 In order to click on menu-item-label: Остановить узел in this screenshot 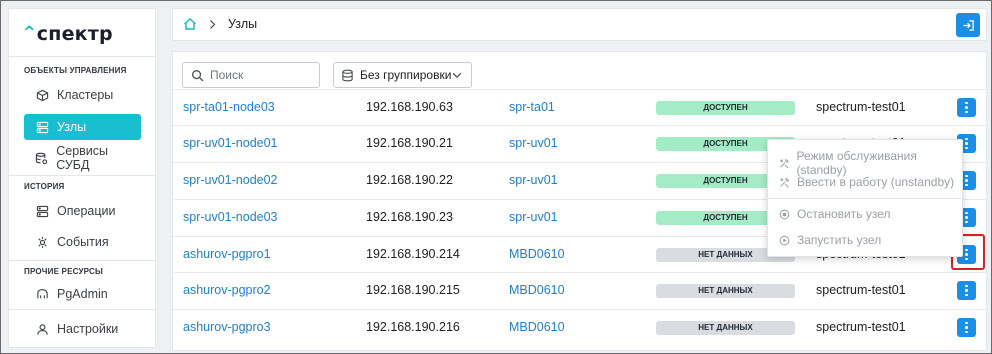, I will do `click(844, 214)`.